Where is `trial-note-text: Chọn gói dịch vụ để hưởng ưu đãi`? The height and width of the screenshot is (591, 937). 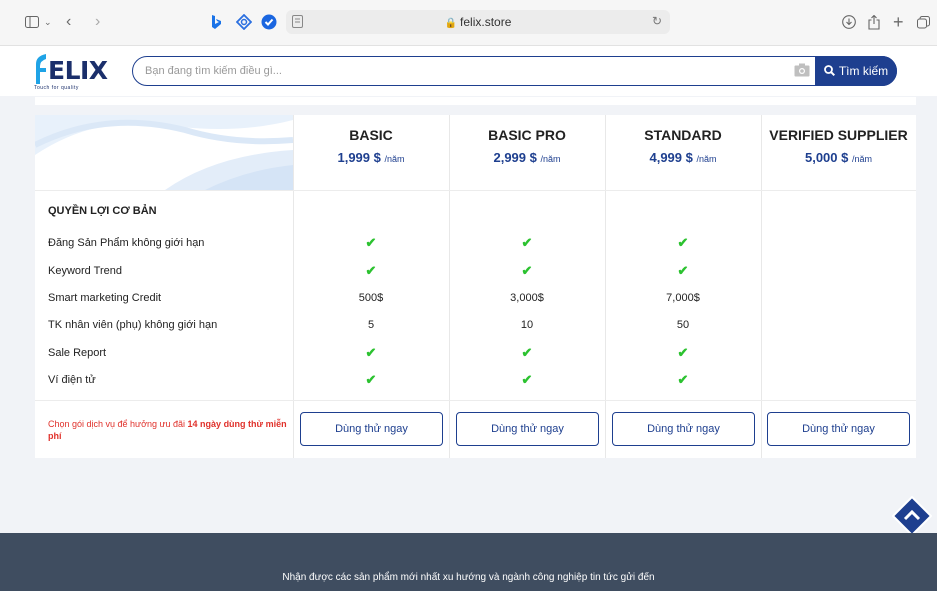
trial-note-text: Chọn gói dịch vụ để hưởng ưu đãi is located at coordinates (118, 424).